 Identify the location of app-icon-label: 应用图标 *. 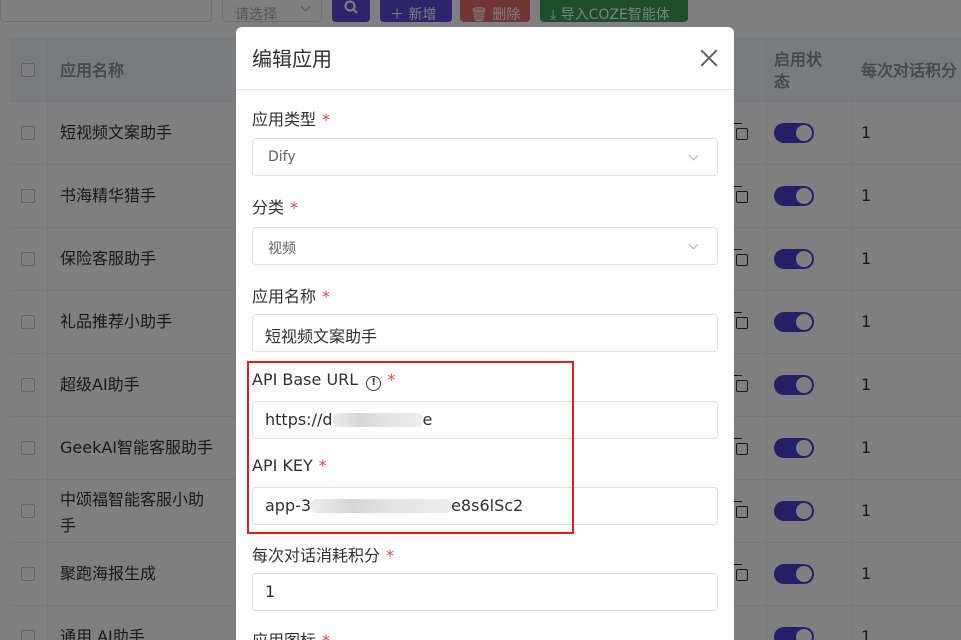
(291, 633).